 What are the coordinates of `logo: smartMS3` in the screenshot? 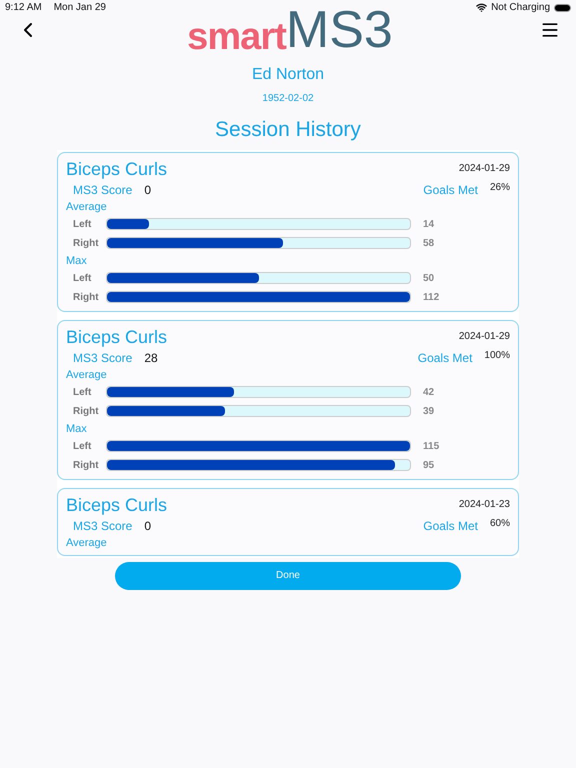 It's located at (290, 30).